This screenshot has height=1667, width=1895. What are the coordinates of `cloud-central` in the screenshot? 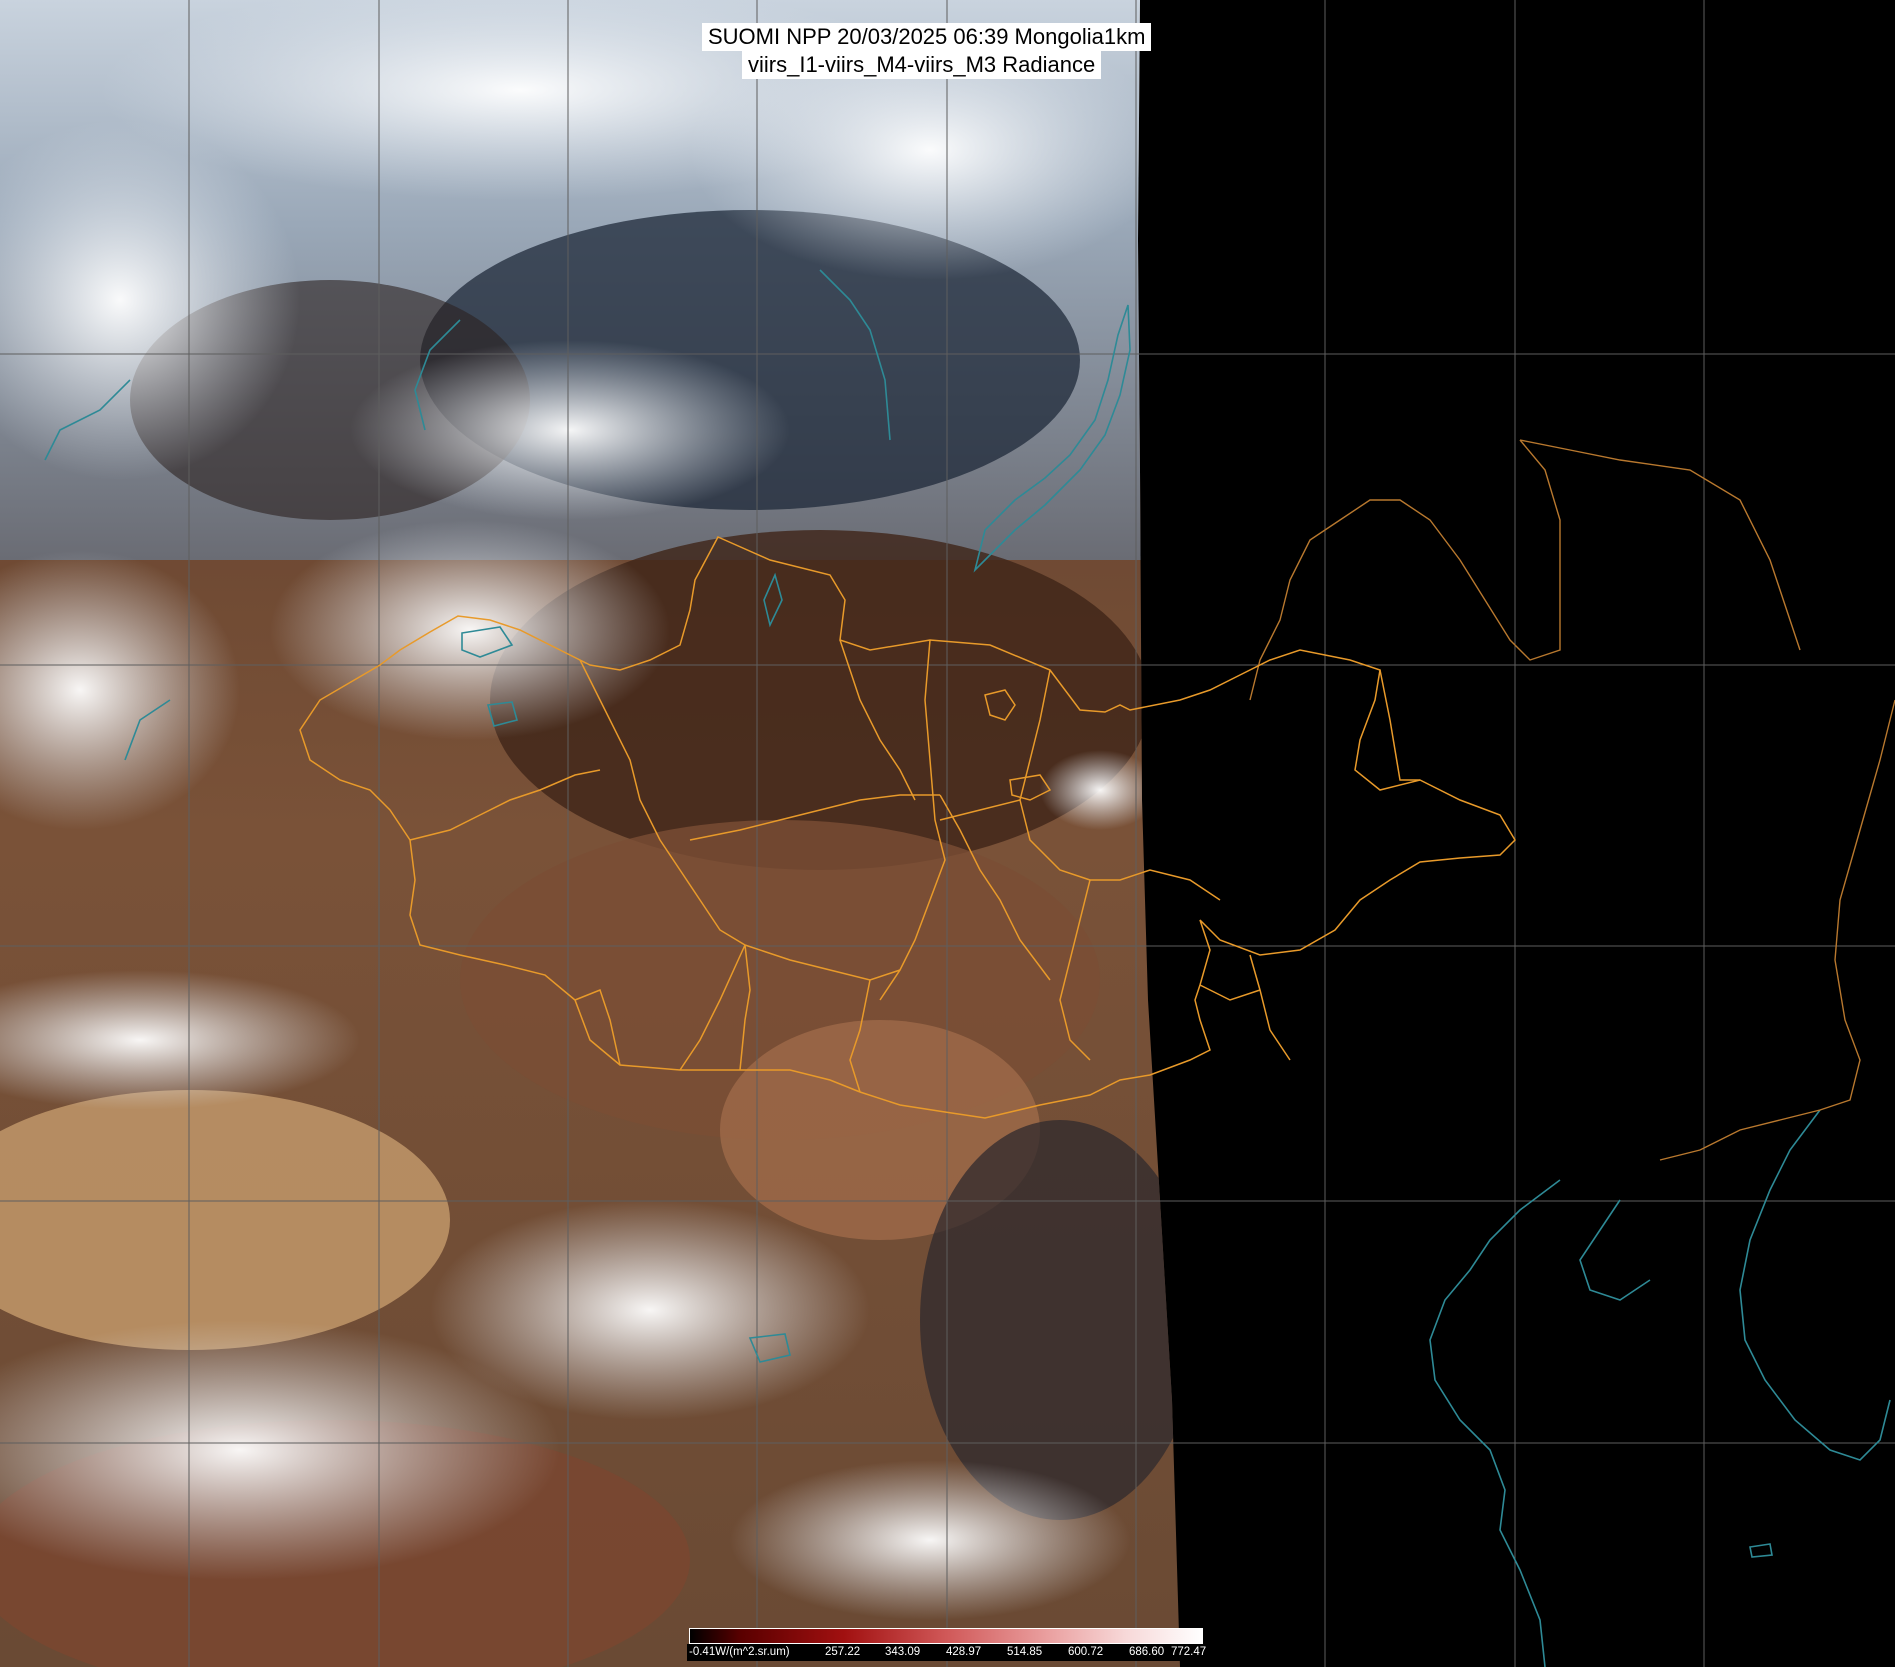 It's located at (570, 430).